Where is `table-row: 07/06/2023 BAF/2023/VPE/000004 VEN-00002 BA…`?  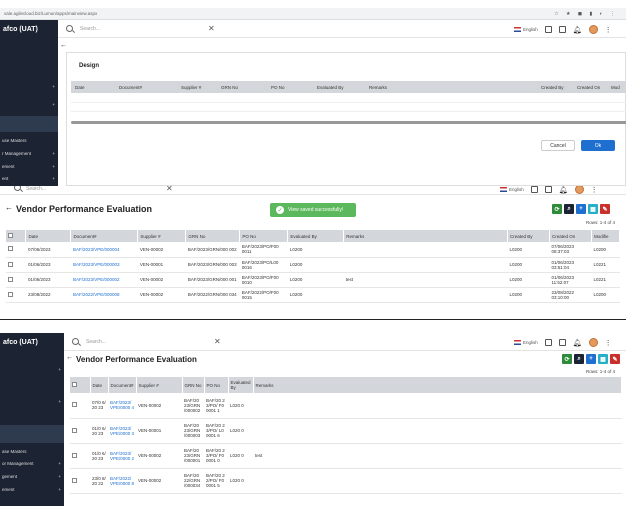 table-row: 07/06/2023 BAF/2023/VPE/000004 VEN-00002 BA… is located at coordinates (313, 250).